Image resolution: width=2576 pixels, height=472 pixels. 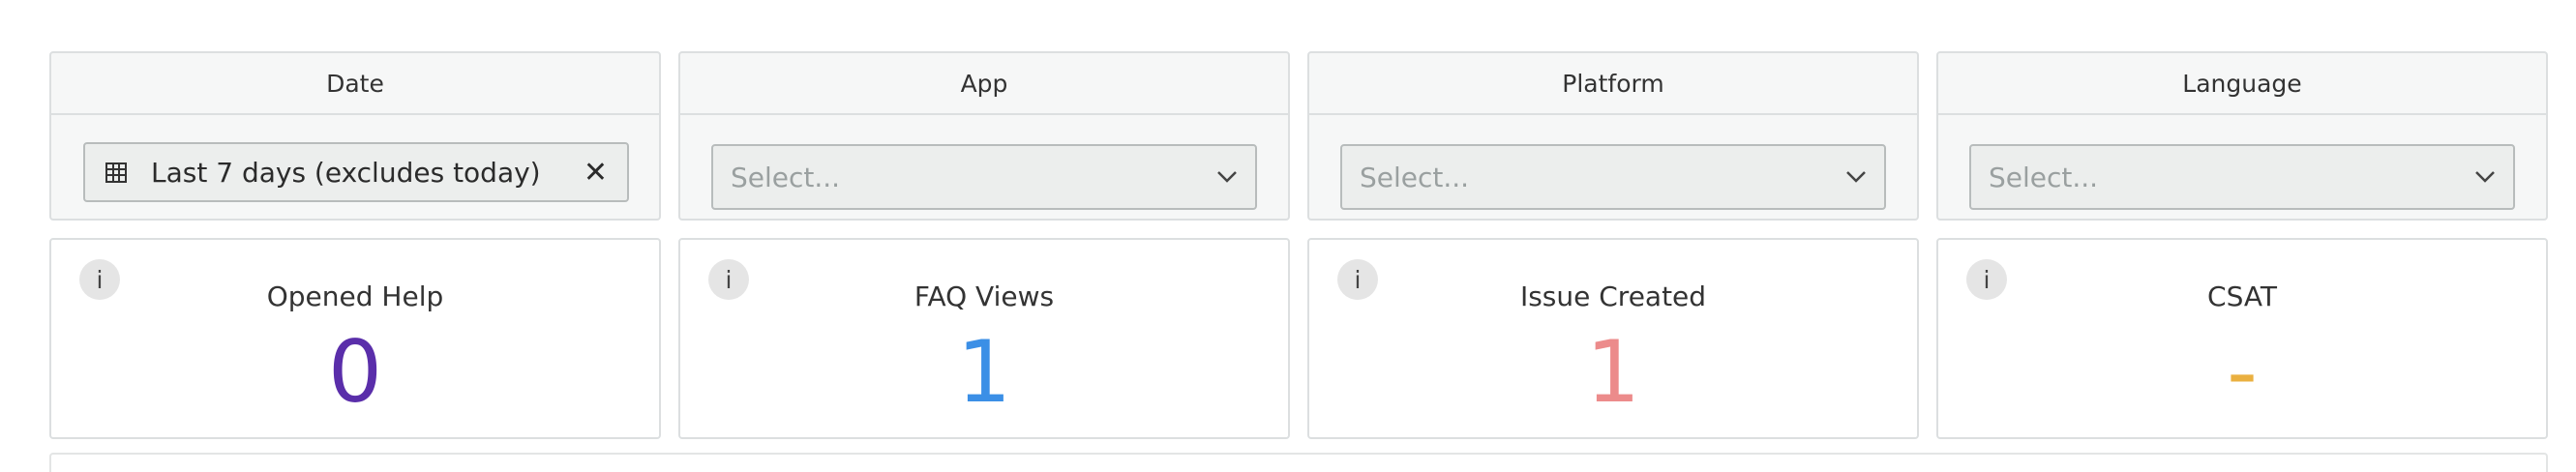 What do you see at coordinates (355, 84) in the screenshot?
I see `filter-title: Date` at bounding box center [355, 84].